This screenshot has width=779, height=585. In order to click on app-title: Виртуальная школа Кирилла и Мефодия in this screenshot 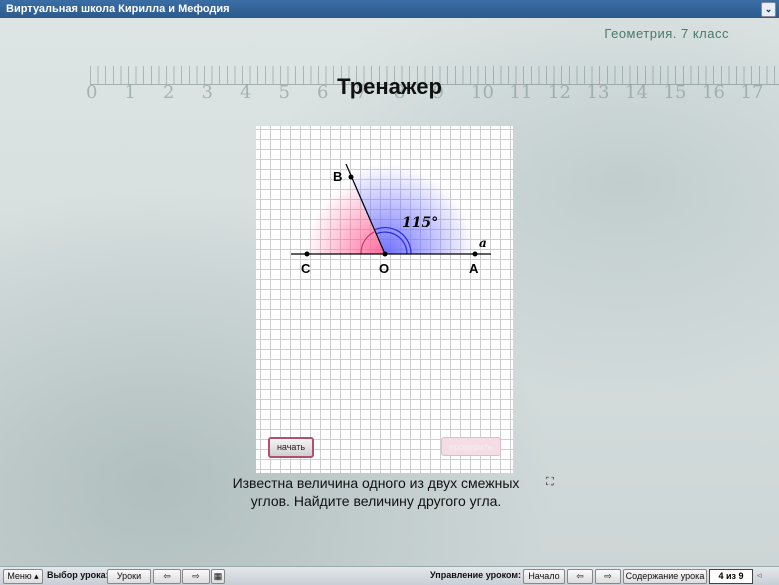, I will do `click(118, 9)`.